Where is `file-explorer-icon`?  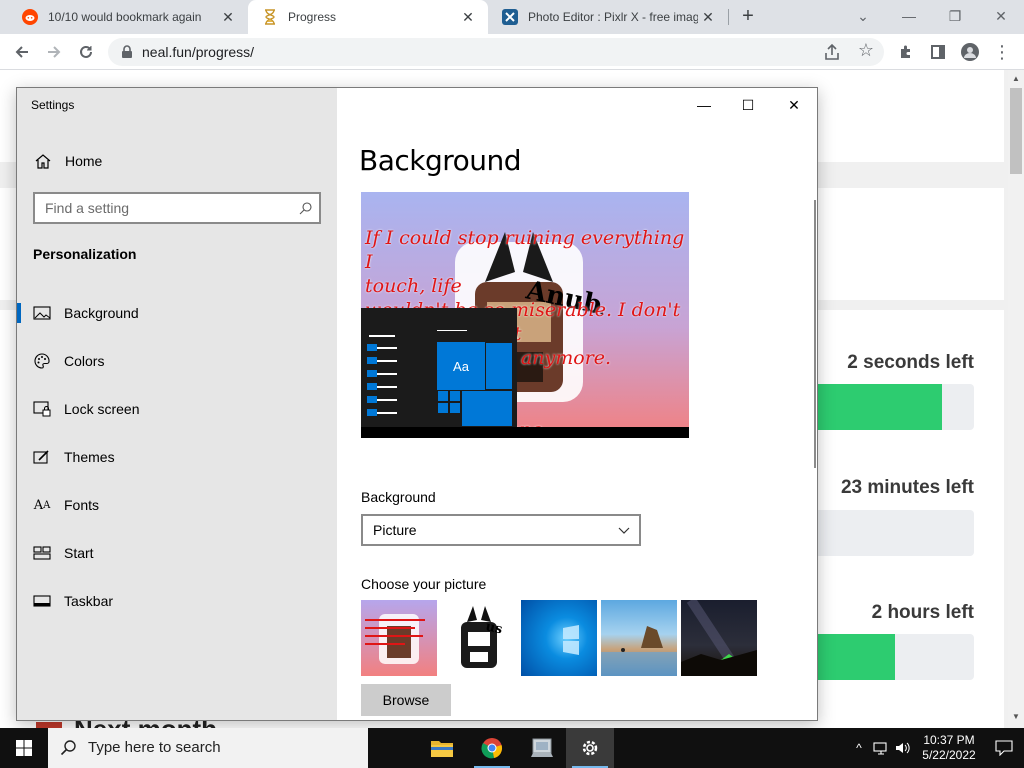
file-explorer-icon is located at coordinates (442, 748).